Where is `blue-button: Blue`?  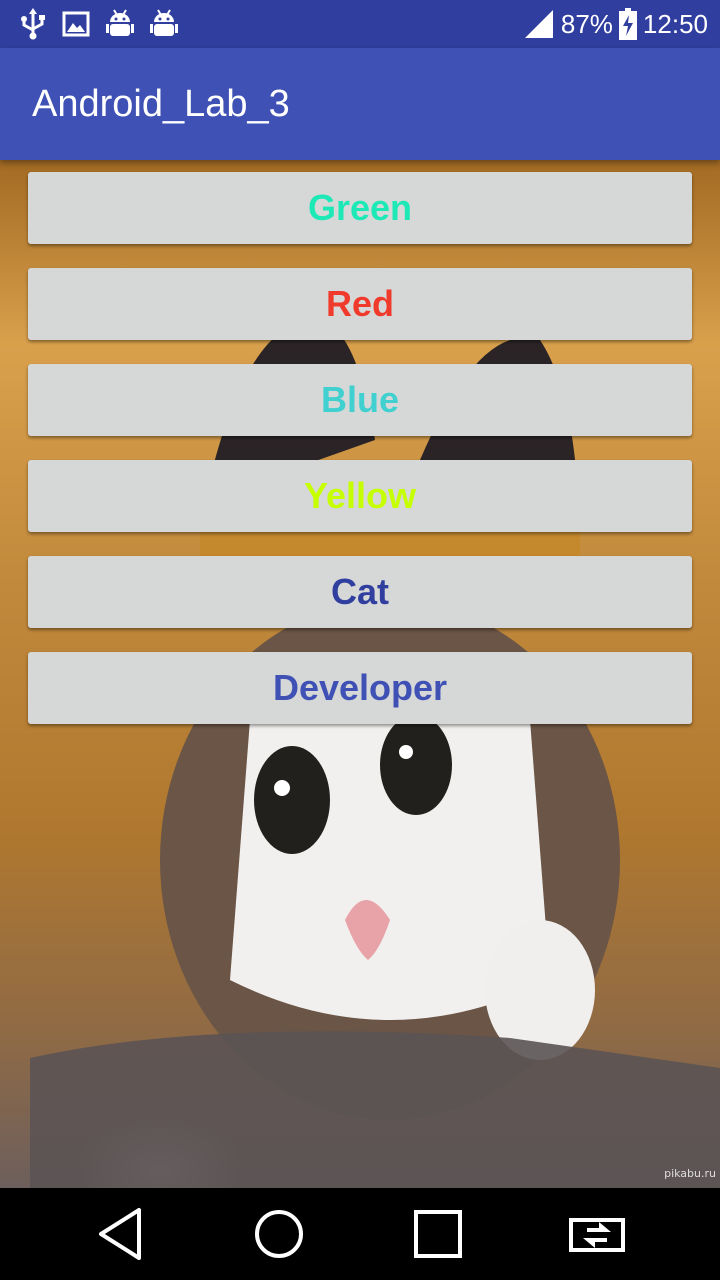 blue-button: Blue is located at coordinates (360, 400).